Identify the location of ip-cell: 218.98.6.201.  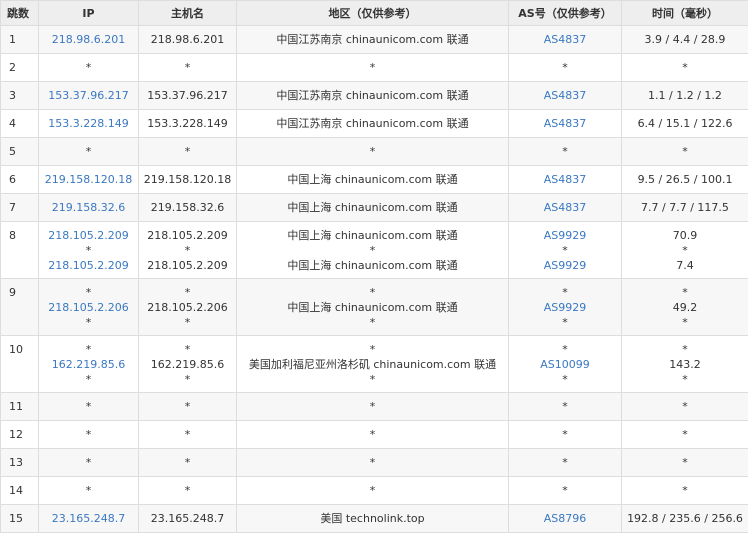
(88, 39).